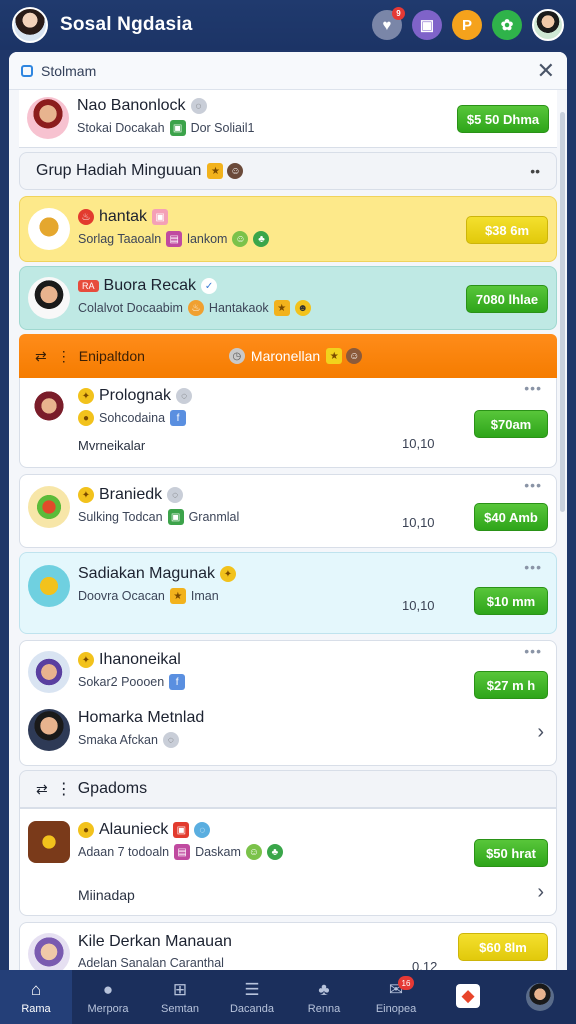 This screenshot has height=1024, width=576. Describe the element at coordinates (288, 25) in the screenshot. I see `top-bar: Sosal Ngdasia ♥ 9 ▣ P ✿` at that location.